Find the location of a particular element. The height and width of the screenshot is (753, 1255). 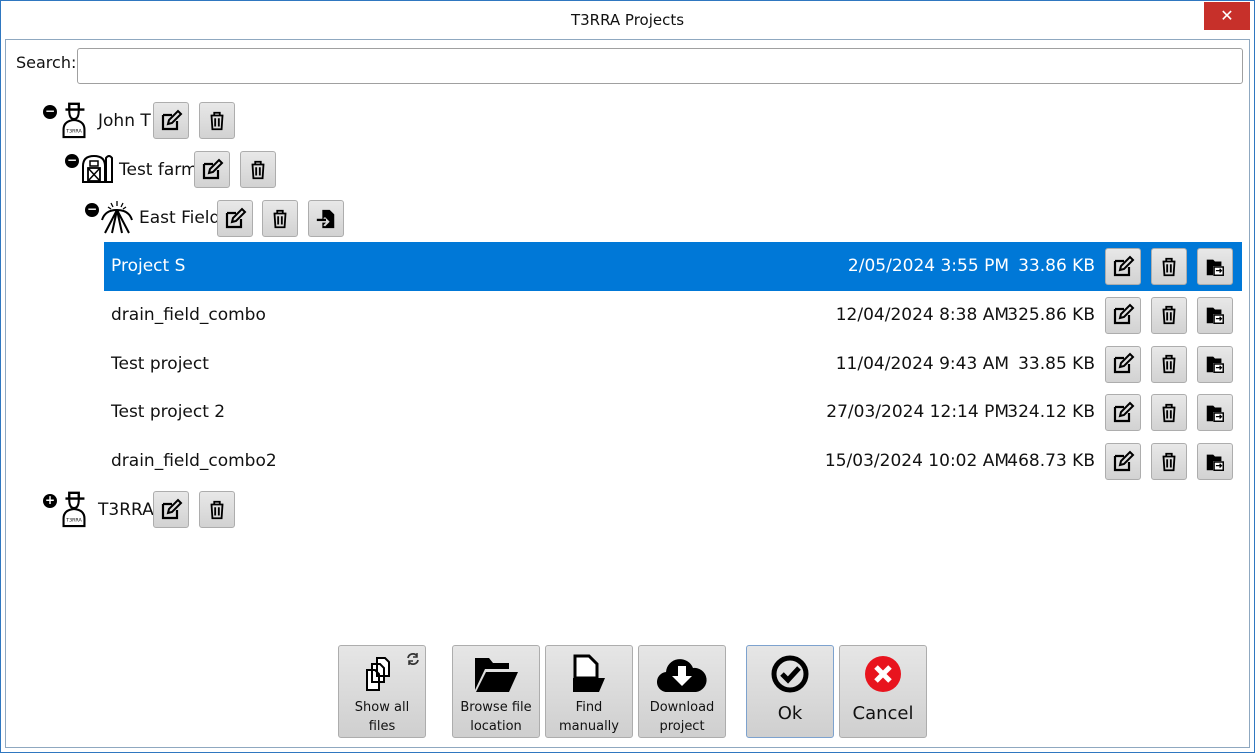

expand-toggle: + is located at coordinates (50, 501).